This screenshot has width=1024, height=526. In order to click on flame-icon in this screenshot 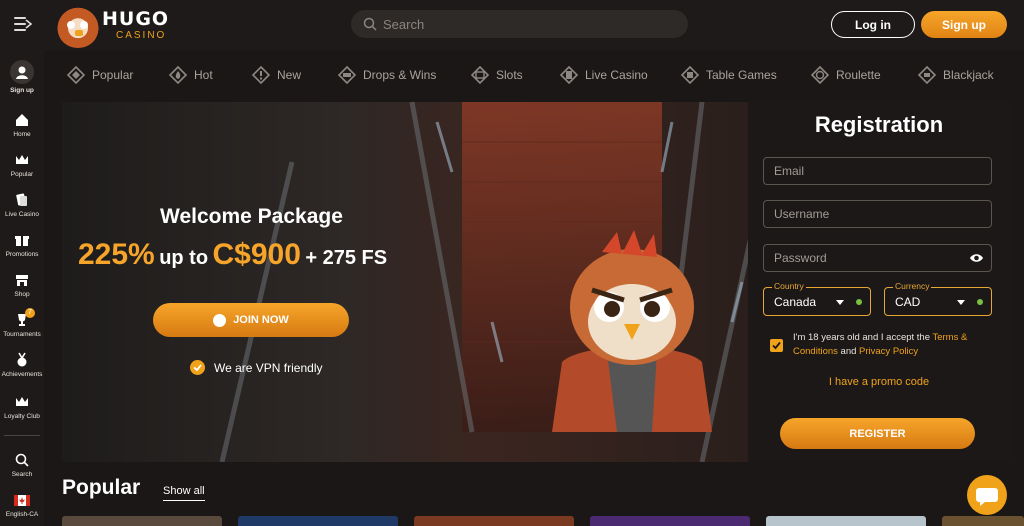, I will do `click(178, 75)`.